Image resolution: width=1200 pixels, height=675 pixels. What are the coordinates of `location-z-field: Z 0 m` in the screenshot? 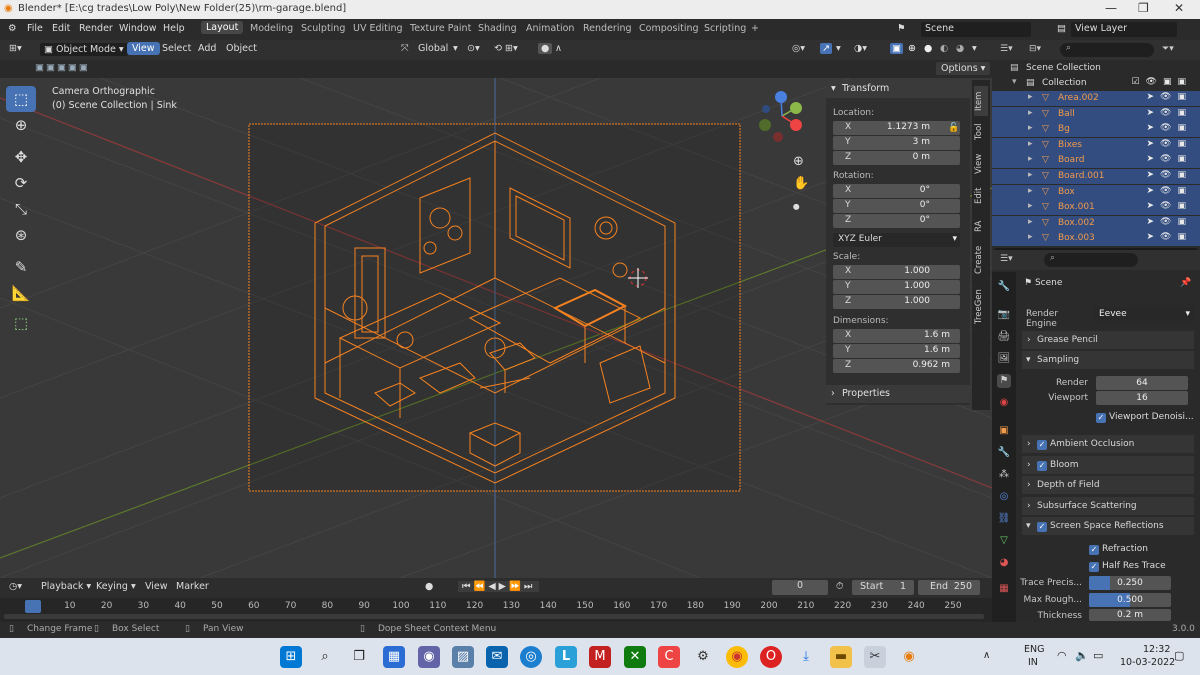 It's located at (896, 158).